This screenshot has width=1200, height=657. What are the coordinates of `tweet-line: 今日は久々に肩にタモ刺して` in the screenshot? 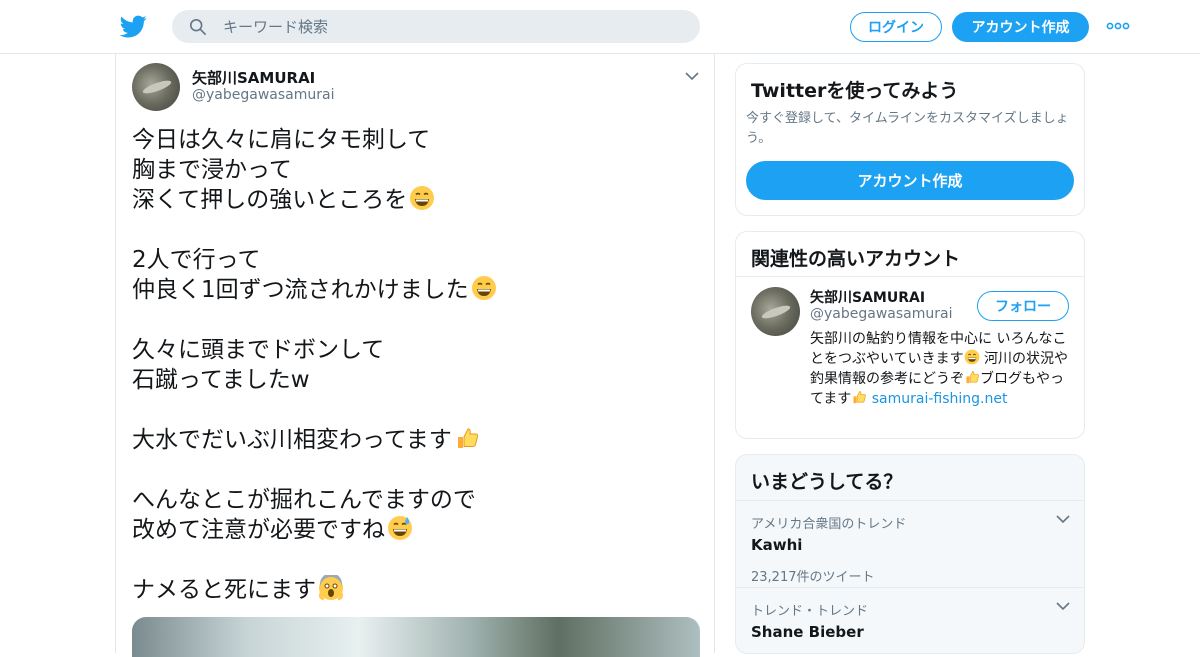 It's located at (281, 140).